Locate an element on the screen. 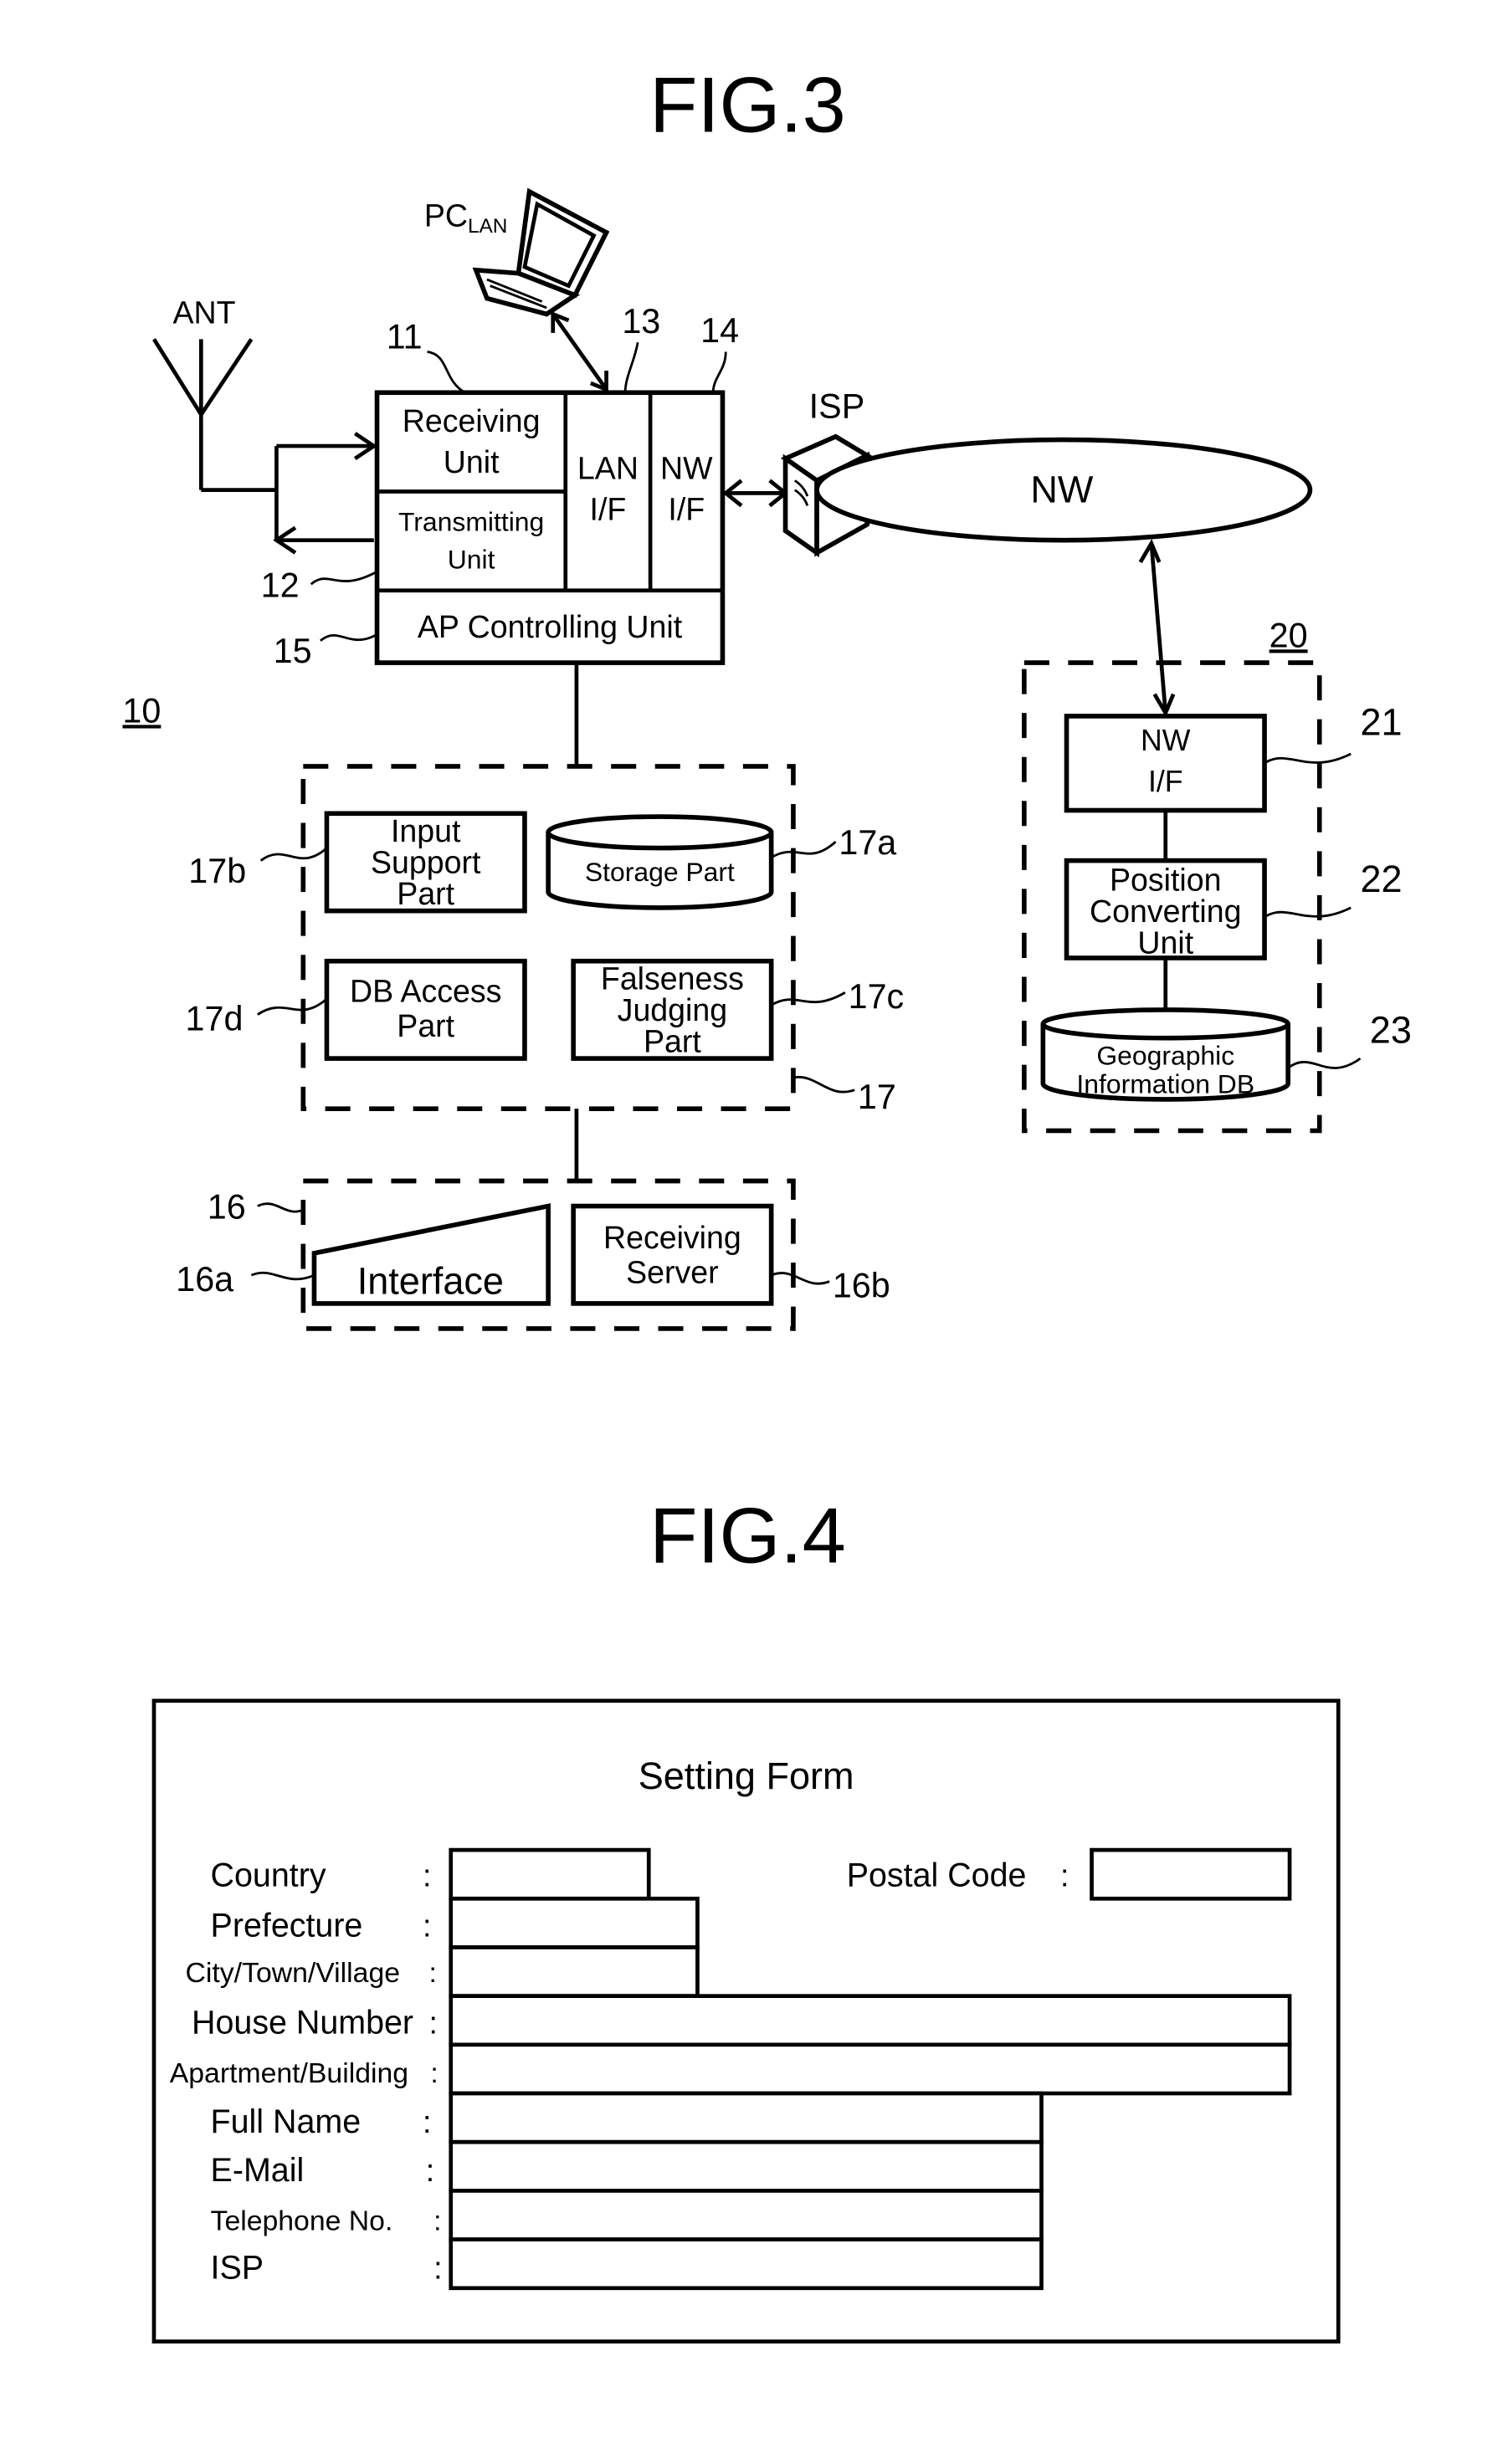 The width and height of the screenshot is (1508, 2464). ref-20: 20 is located at coordinates (1288, 635).